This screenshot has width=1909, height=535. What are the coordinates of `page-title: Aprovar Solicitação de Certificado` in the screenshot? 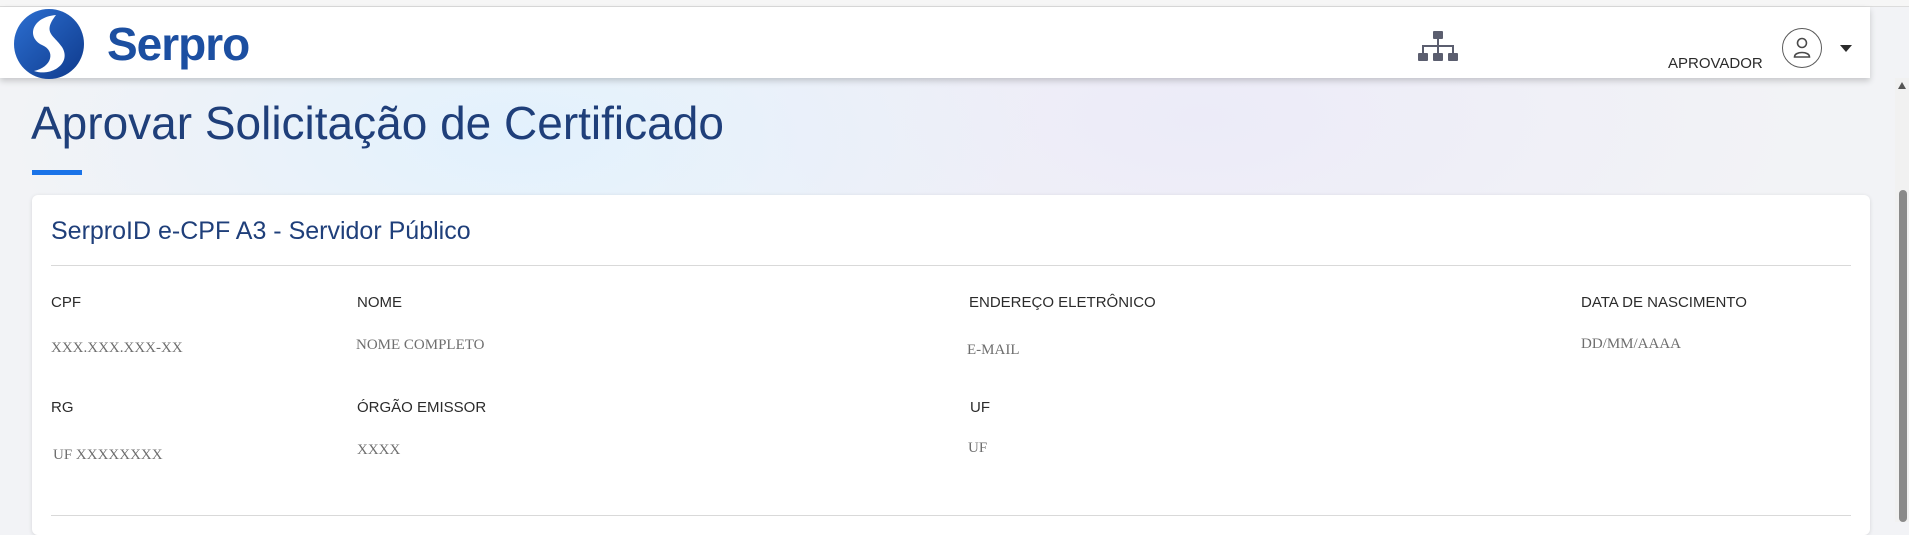 It's located at (377, 123).